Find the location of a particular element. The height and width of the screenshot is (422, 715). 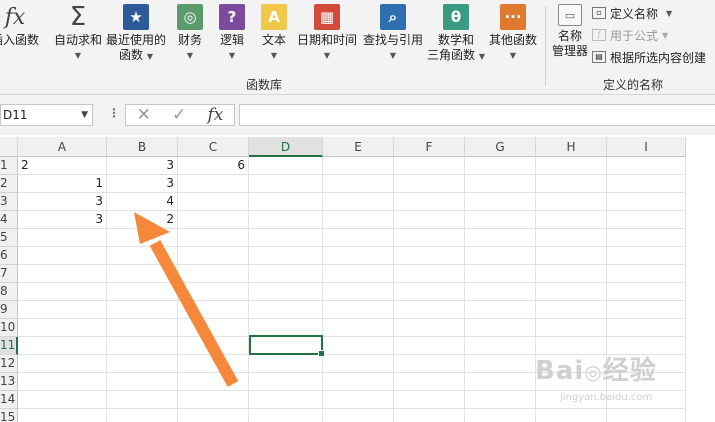

arrow-head is located at coordinates (152, 228).